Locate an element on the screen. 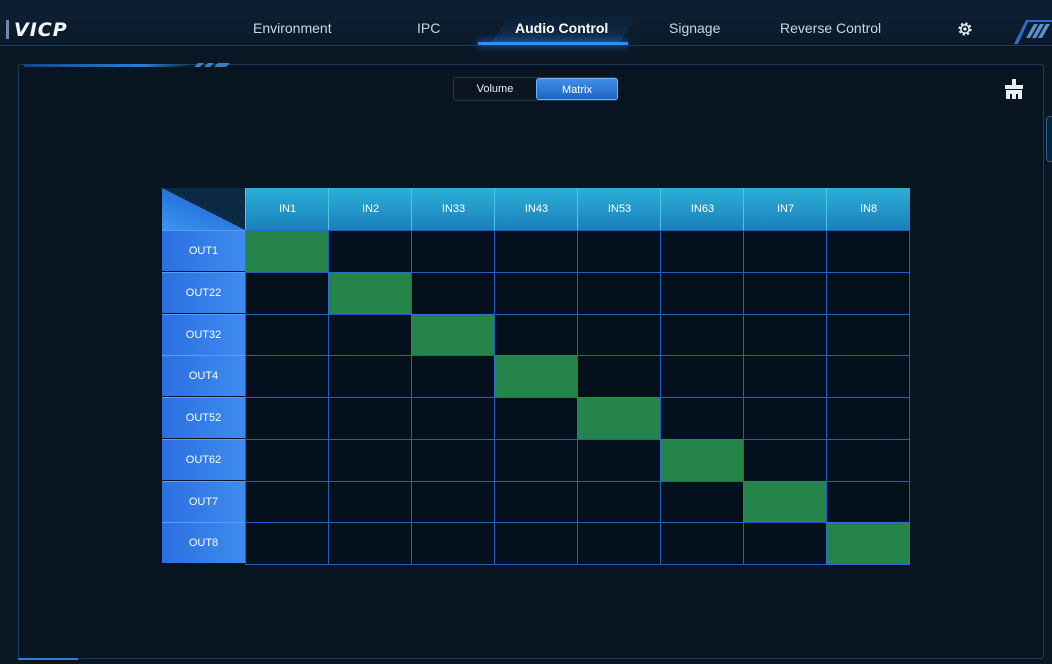 The image size is (1052, 664). output-row-header: OUT8 is located at coordinates (203, 543).